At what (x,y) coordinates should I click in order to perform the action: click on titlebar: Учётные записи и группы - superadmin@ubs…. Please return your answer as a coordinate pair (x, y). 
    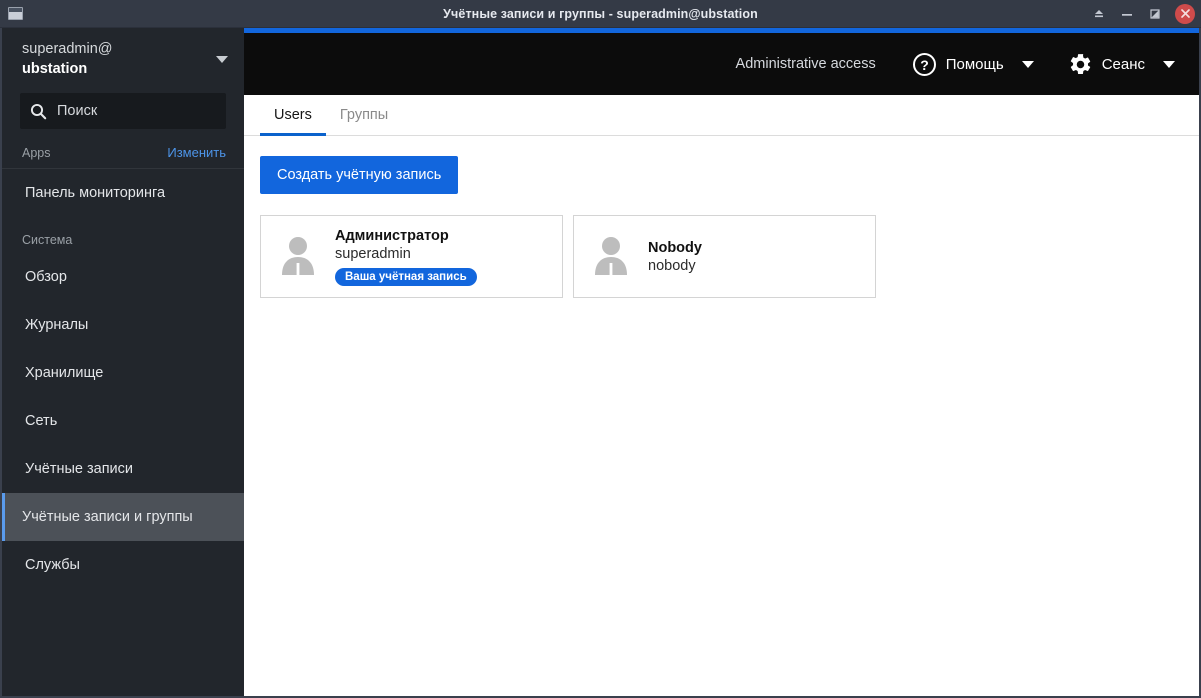
    Looking at the image, I should click on (600, 14).